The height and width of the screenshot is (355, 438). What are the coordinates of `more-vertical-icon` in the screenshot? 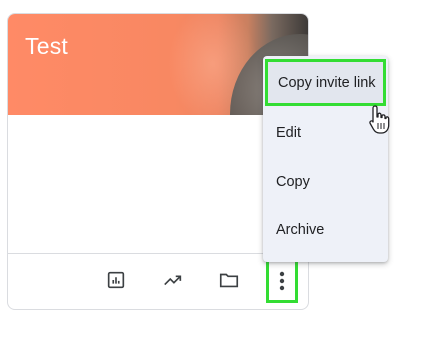 It's located at (282, 280).